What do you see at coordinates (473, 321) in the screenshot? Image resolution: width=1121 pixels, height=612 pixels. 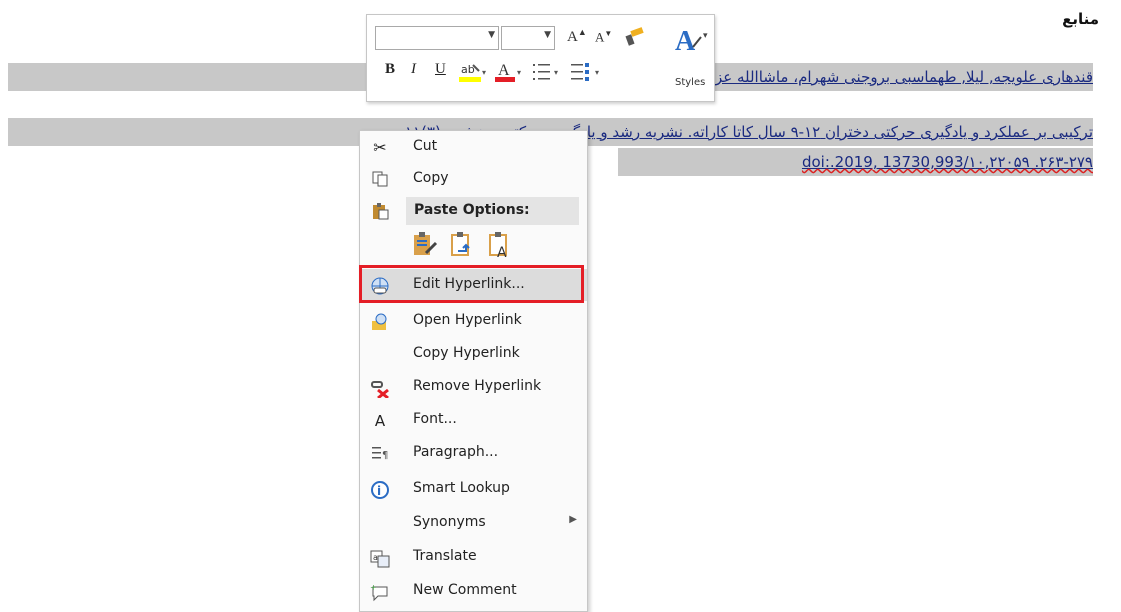 I see `menu-item-open-hyperlink: Open Hyperlink` at bounding box center [473, 321].